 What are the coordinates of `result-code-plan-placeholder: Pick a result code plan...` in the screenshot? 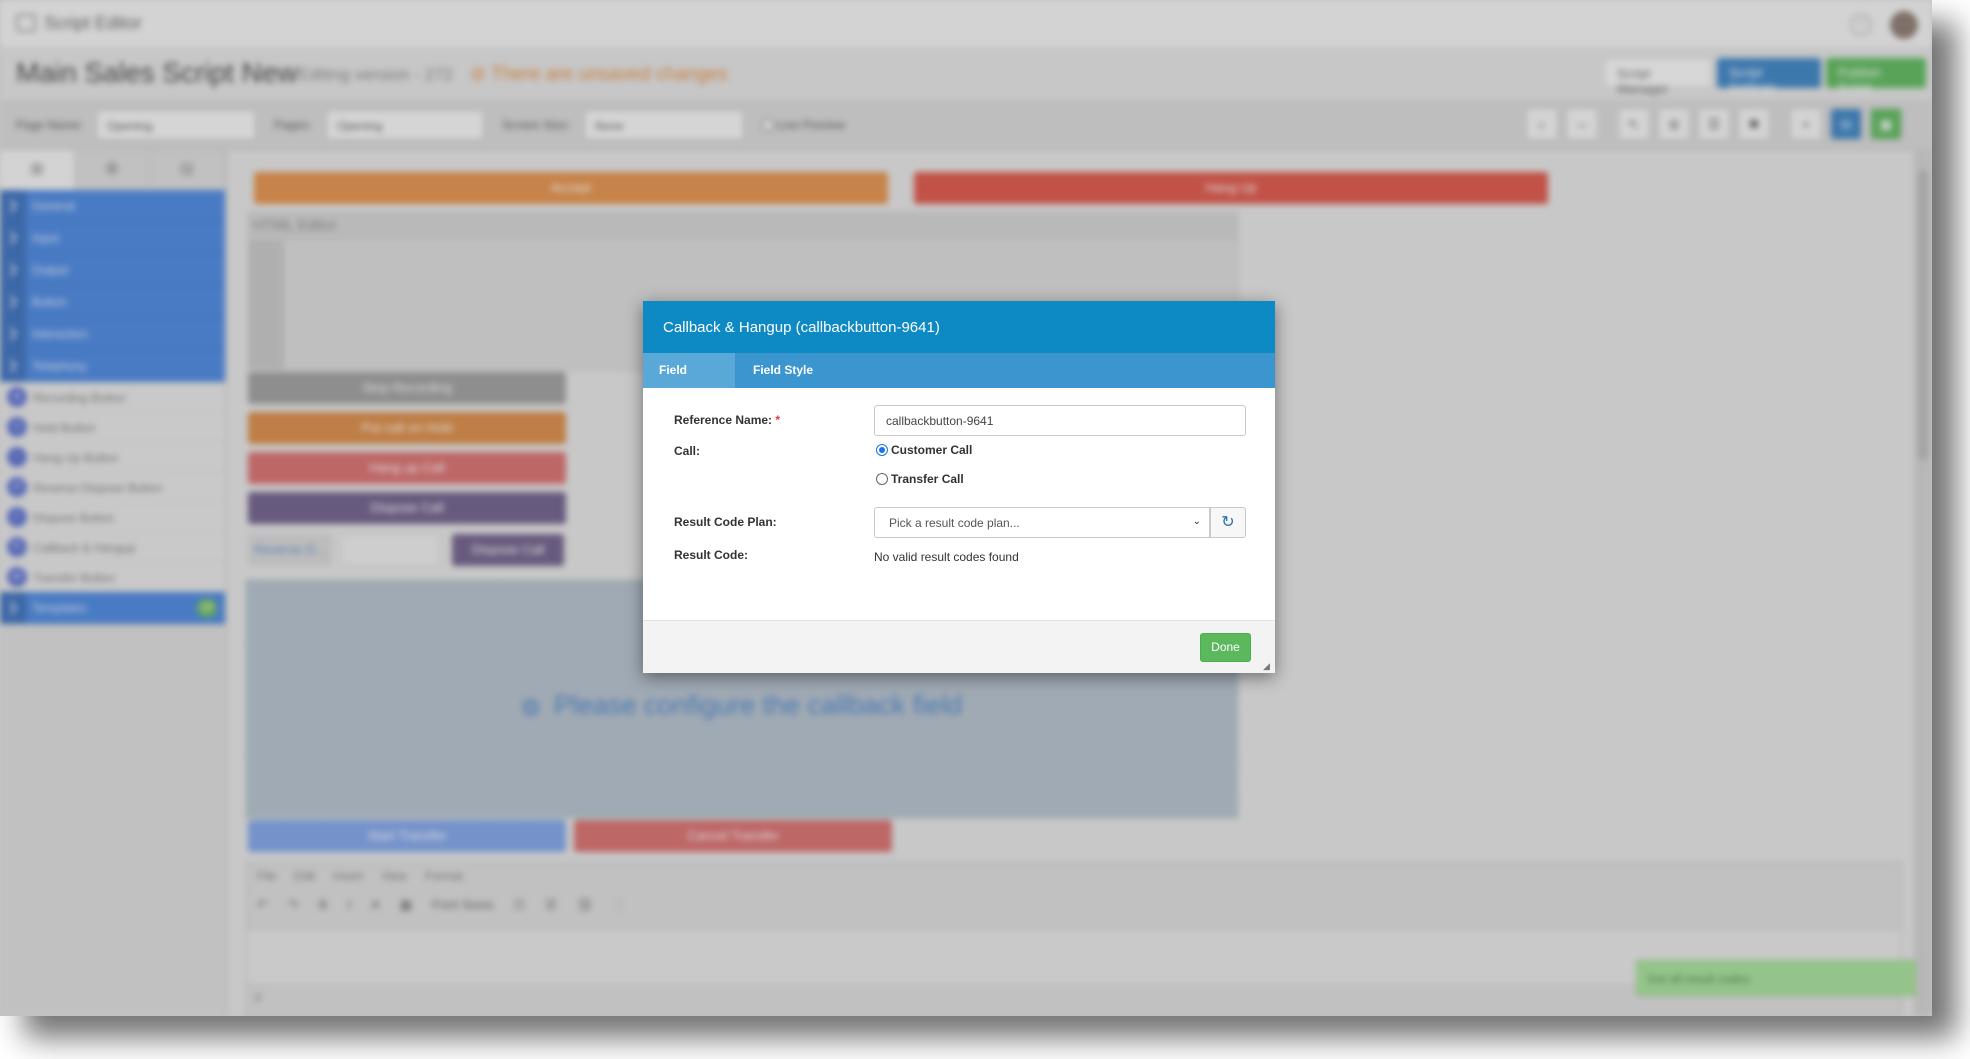 It's located at (954, 523).